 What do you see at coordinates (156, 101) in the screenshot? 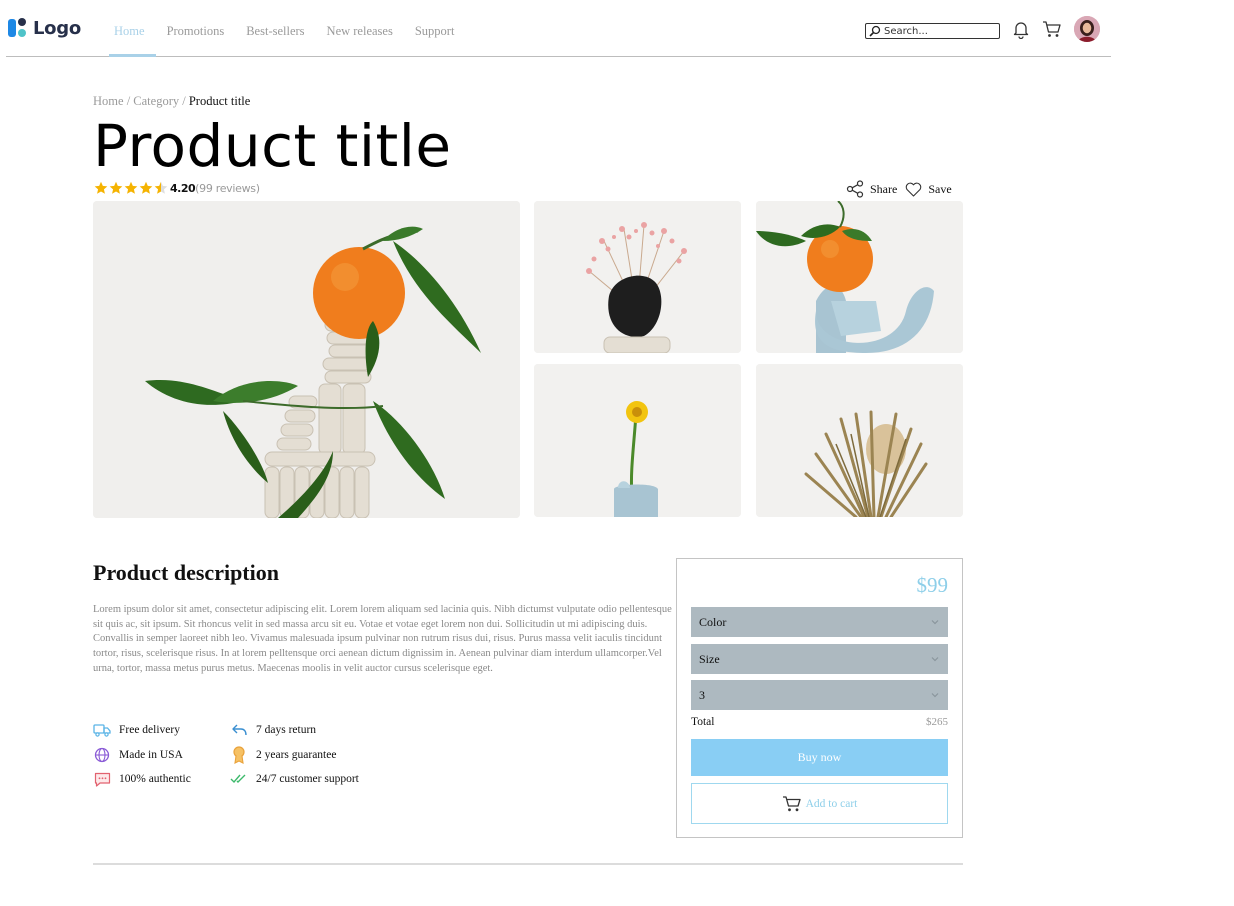
I see `breadcrumb-category: Category` at bounding box center [156, 101].